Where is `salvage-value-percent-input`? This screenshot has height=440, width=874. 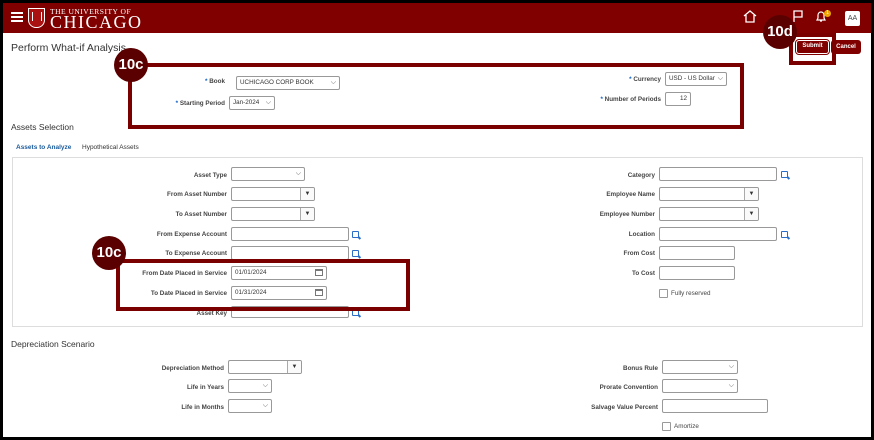
salvage-value-percent-input is located at coordinates (715, 406).